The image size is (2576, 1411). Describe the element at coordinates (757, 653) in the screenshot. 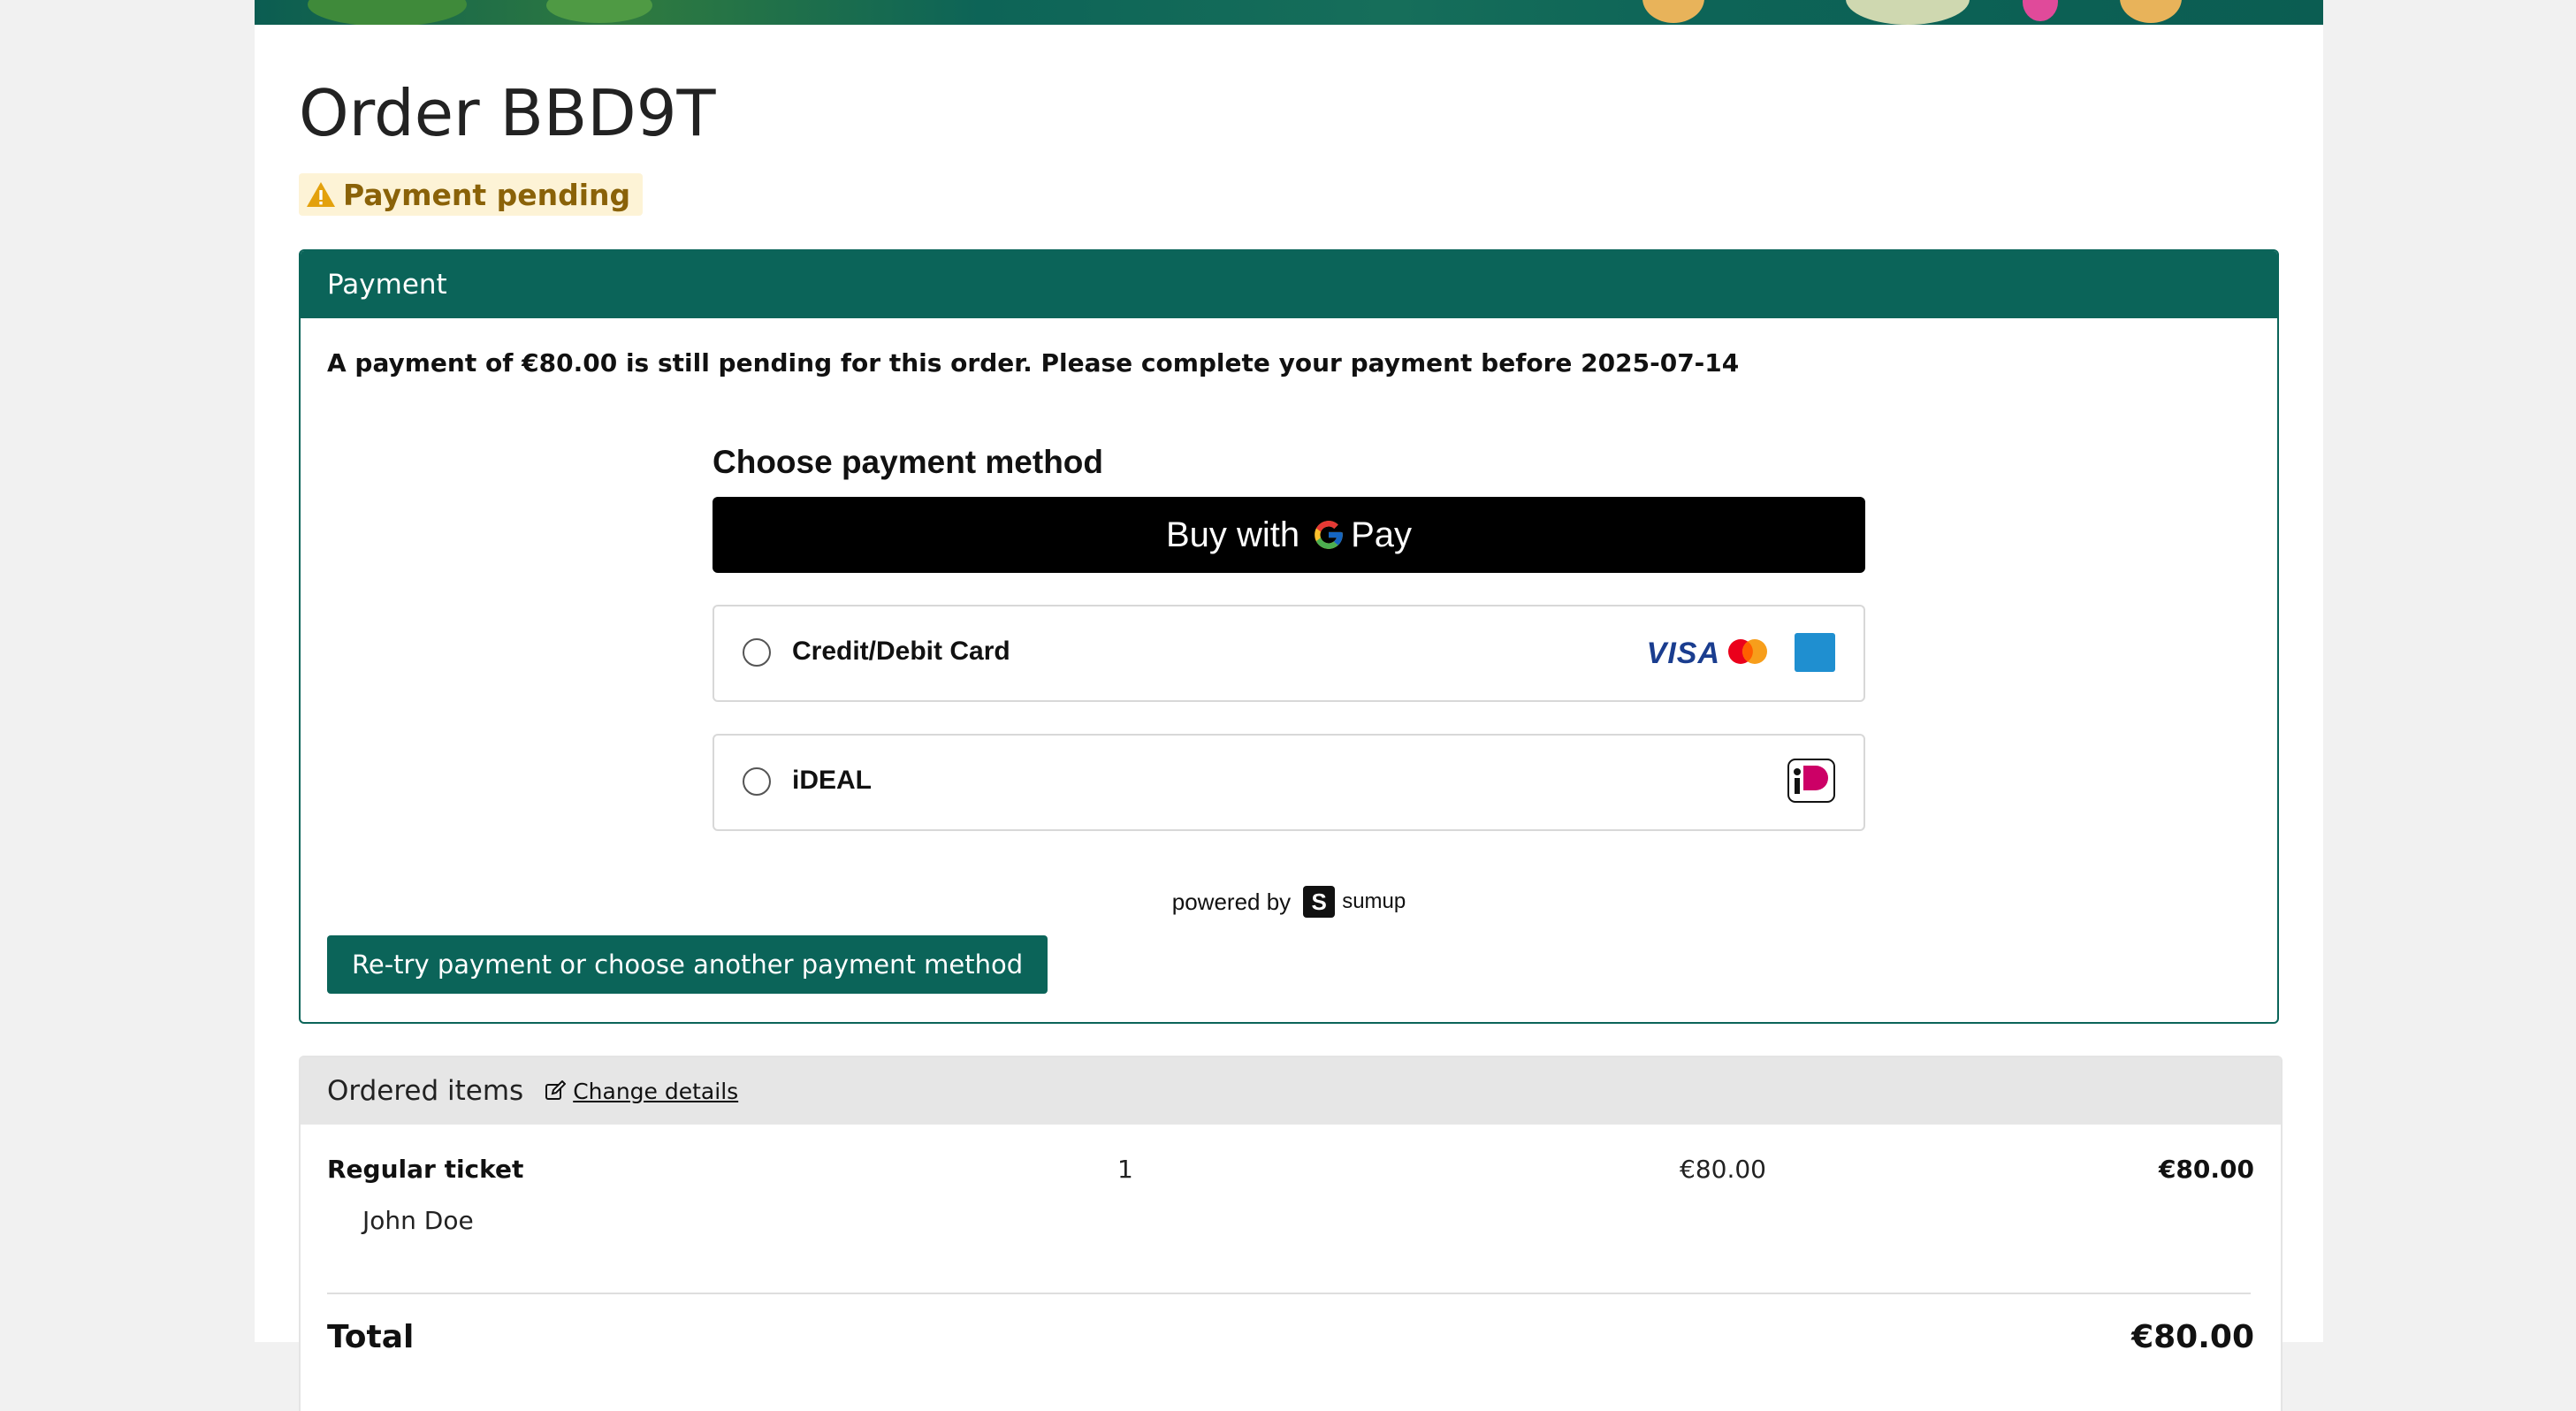

I see `card-radio` at that location.